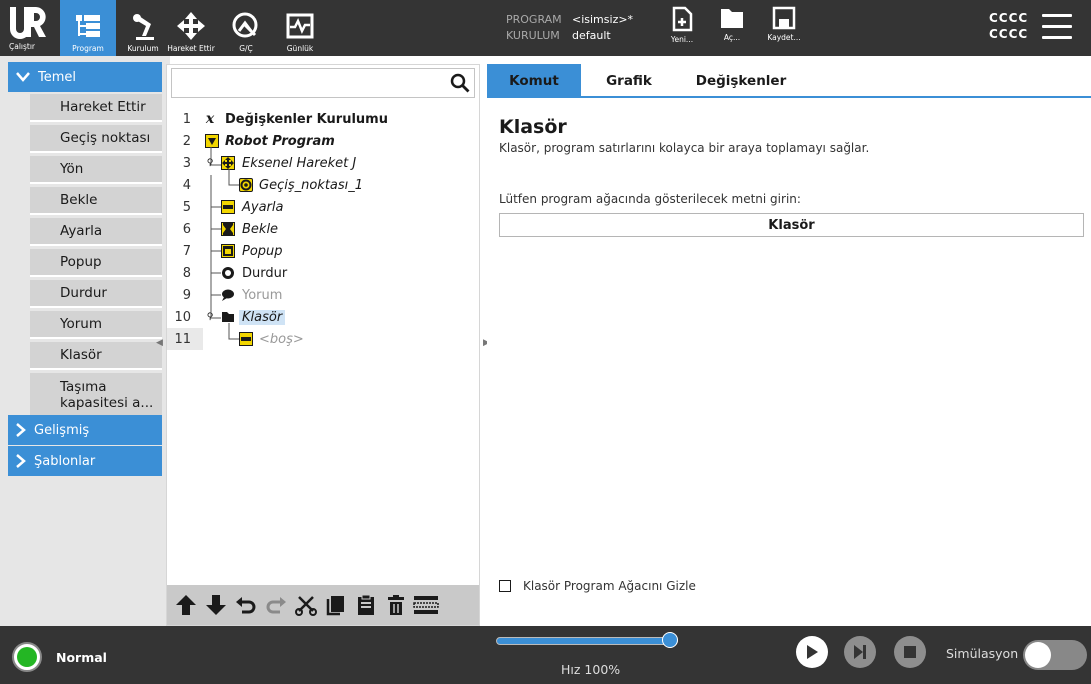 Image resolution: width=1091 pixels, height=684 pixels. Describe the element at coordinates (670, 640) in the screenshot. I see `speed-slider-handle` at that location.